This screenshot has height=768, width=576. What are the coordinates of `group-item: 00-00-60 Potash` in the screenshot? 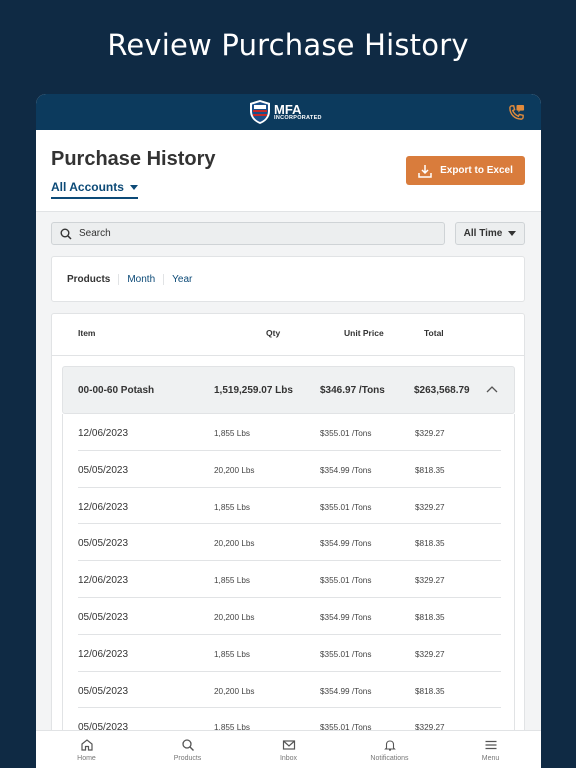 It's located at (116, 390).